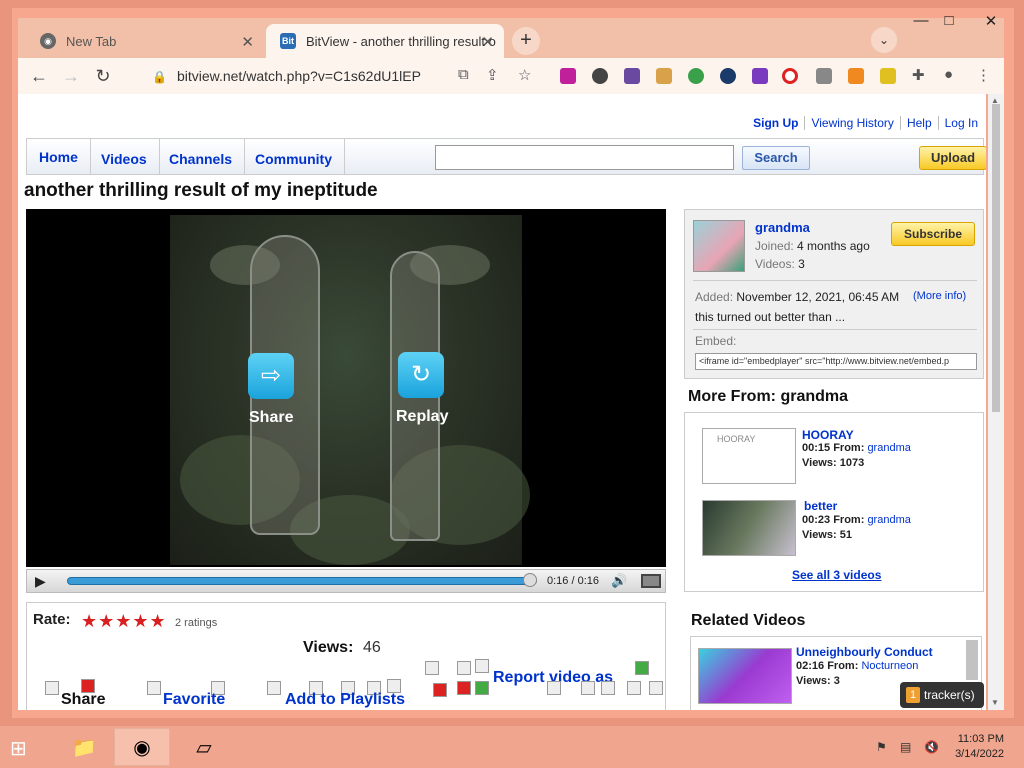 The width and height of the screenshot is (1024, 768). Describe the element at coordinates (933, 234) in the screenshot. I see `subscribe-button: Subscribe` at that location.